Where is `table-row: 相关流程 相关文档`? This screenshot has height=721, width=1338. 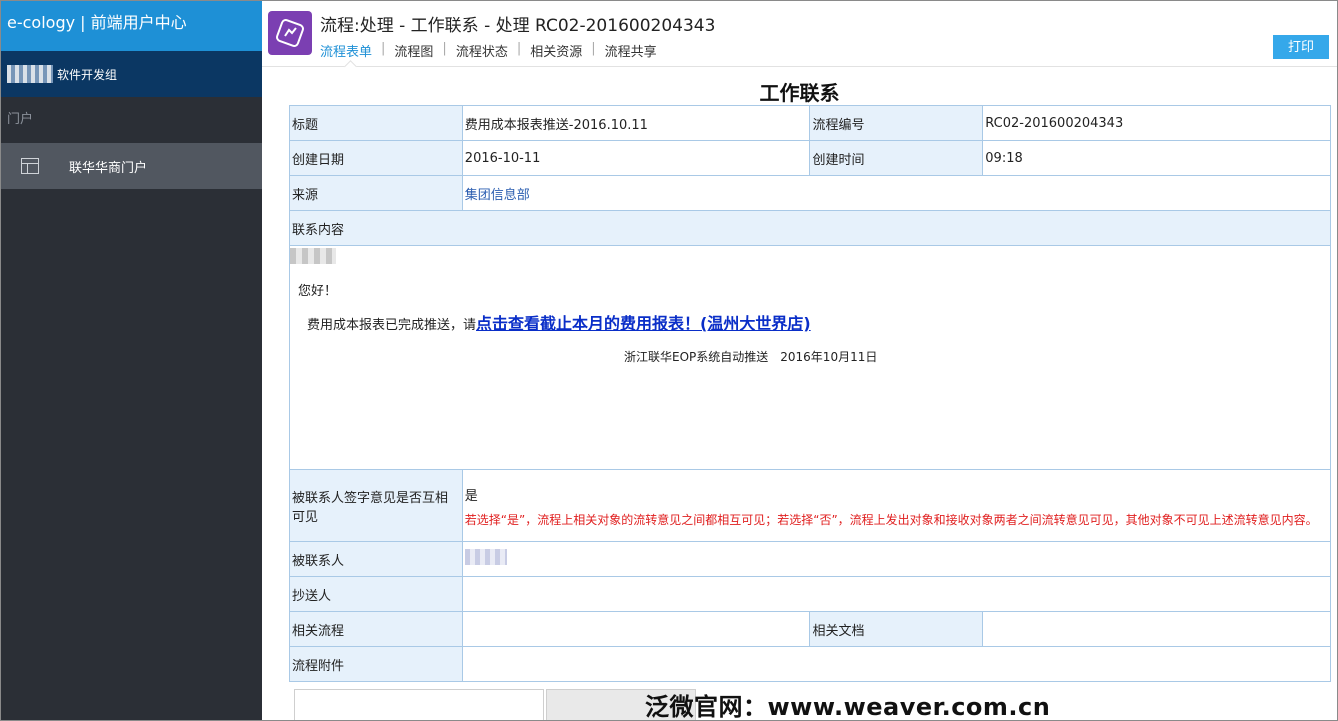
table-row: 相关流程 相关文档 is located at coordinates (810, 629).